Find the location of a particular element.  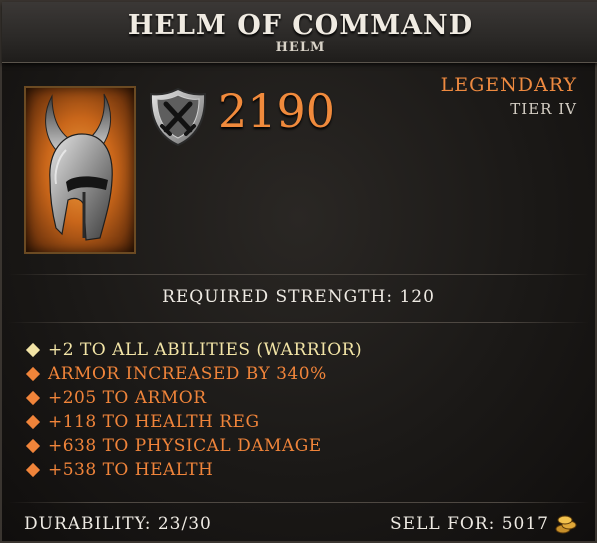

attribute-text: +538 TO HEALTH is located at coordinates (131, 470).